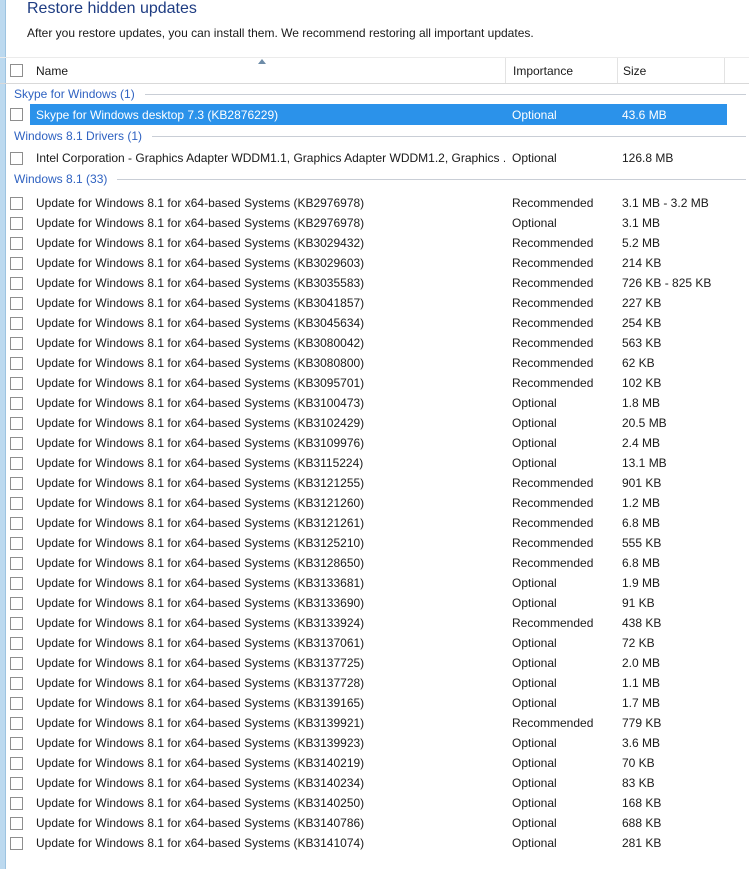  I want to click on group-header: Windows 8.1 (33), so click(374, 181).